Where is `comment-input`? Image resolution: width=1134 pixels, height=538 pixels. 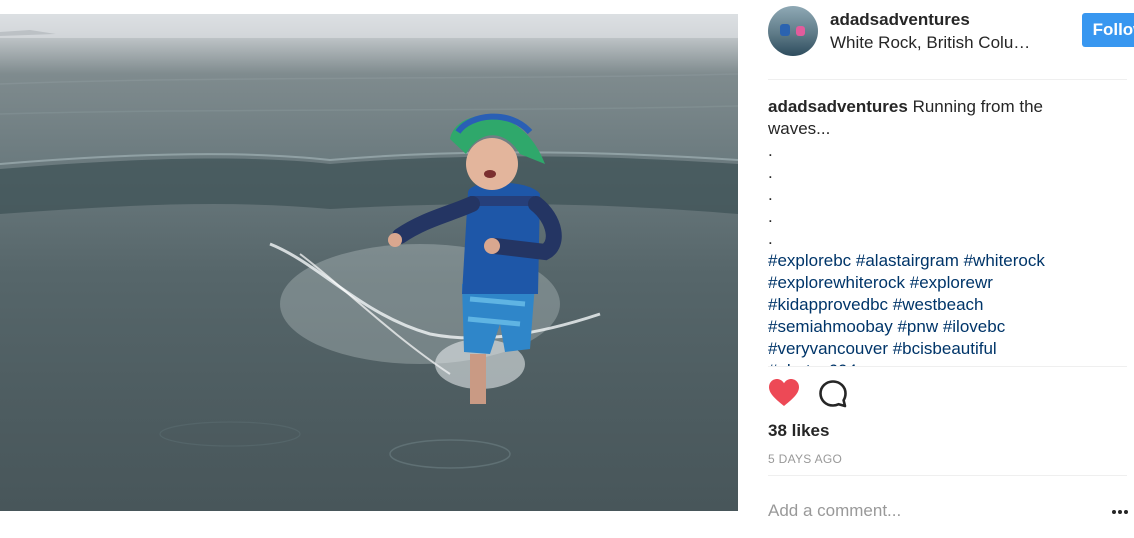 comment-input is located at coordinates (923, 511).